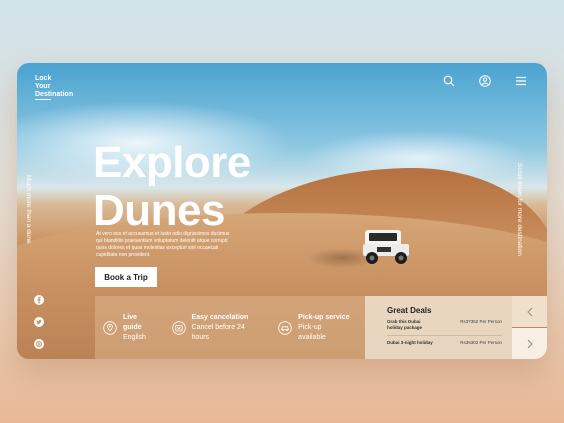 The height and width of the screenshot is (423, 564). I want to click on deal-name: Dubai 3-night holiday, so click(410, 342).